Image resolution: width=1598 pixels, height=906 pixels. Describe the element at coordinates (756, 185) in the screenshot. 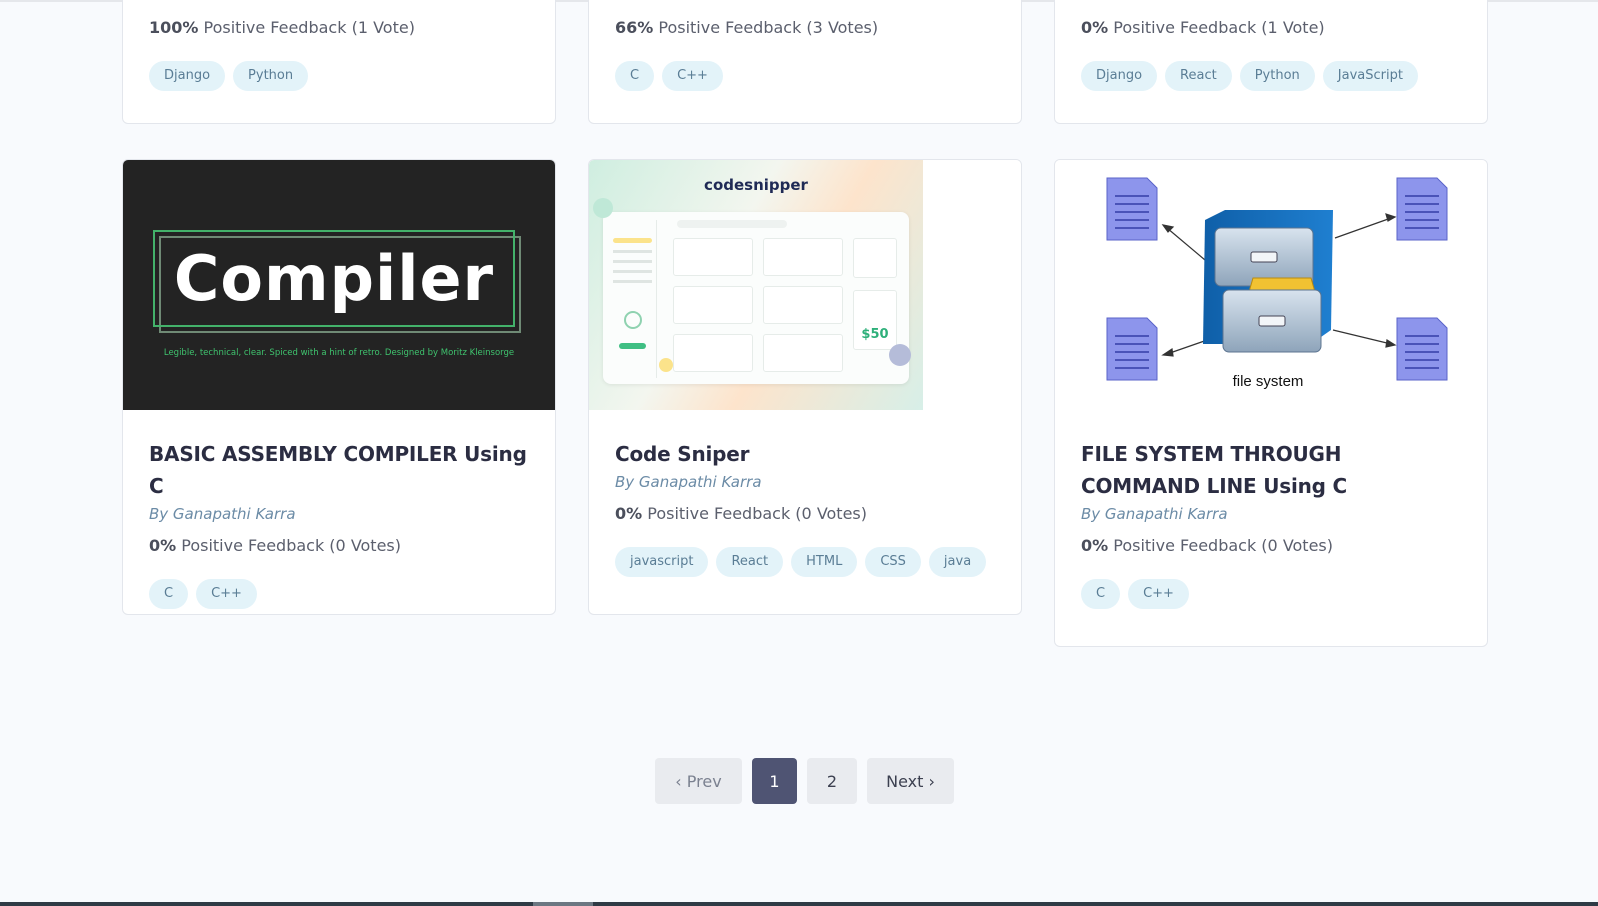

I see `thumb-brand: codesnipper` at that location.